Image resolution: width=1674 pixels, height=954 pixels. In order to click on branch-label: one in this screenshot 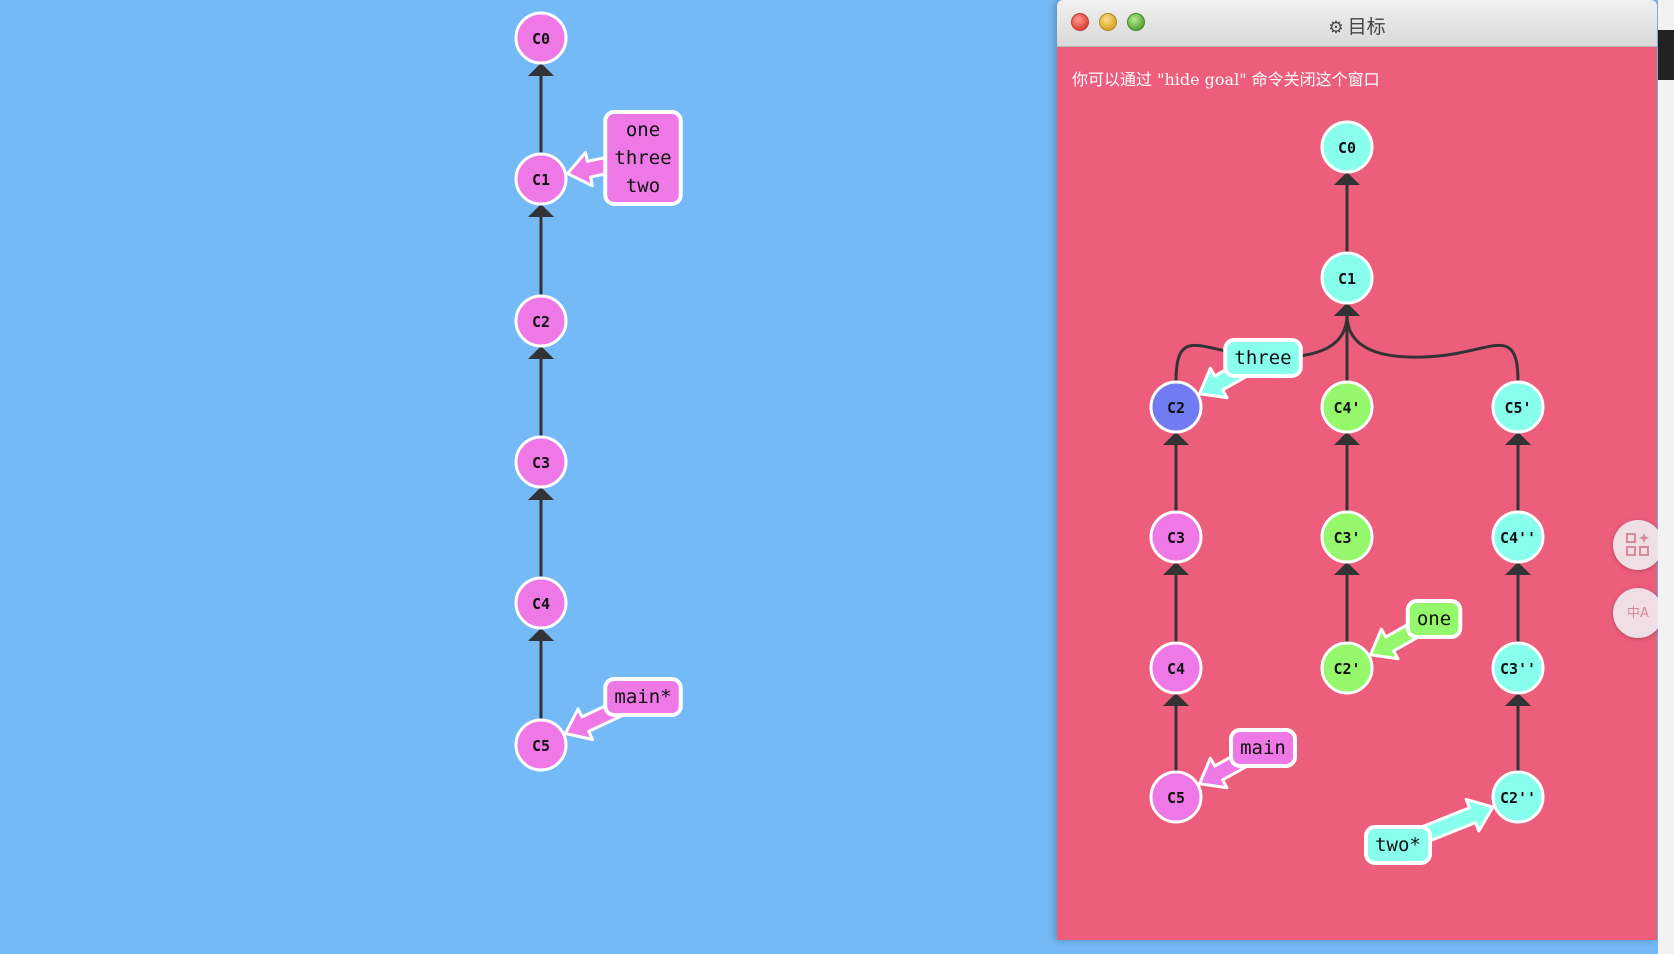, I will do `click(1416, 630)`.